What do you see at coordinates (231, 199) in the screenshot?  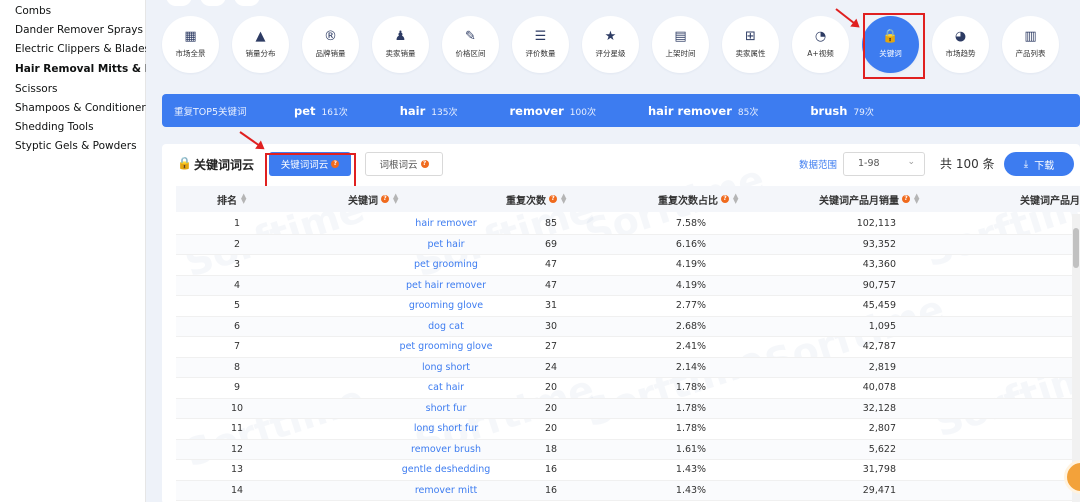 I see `th-rank: 排名 ▲ ▼` at bounding box center [231, 199].